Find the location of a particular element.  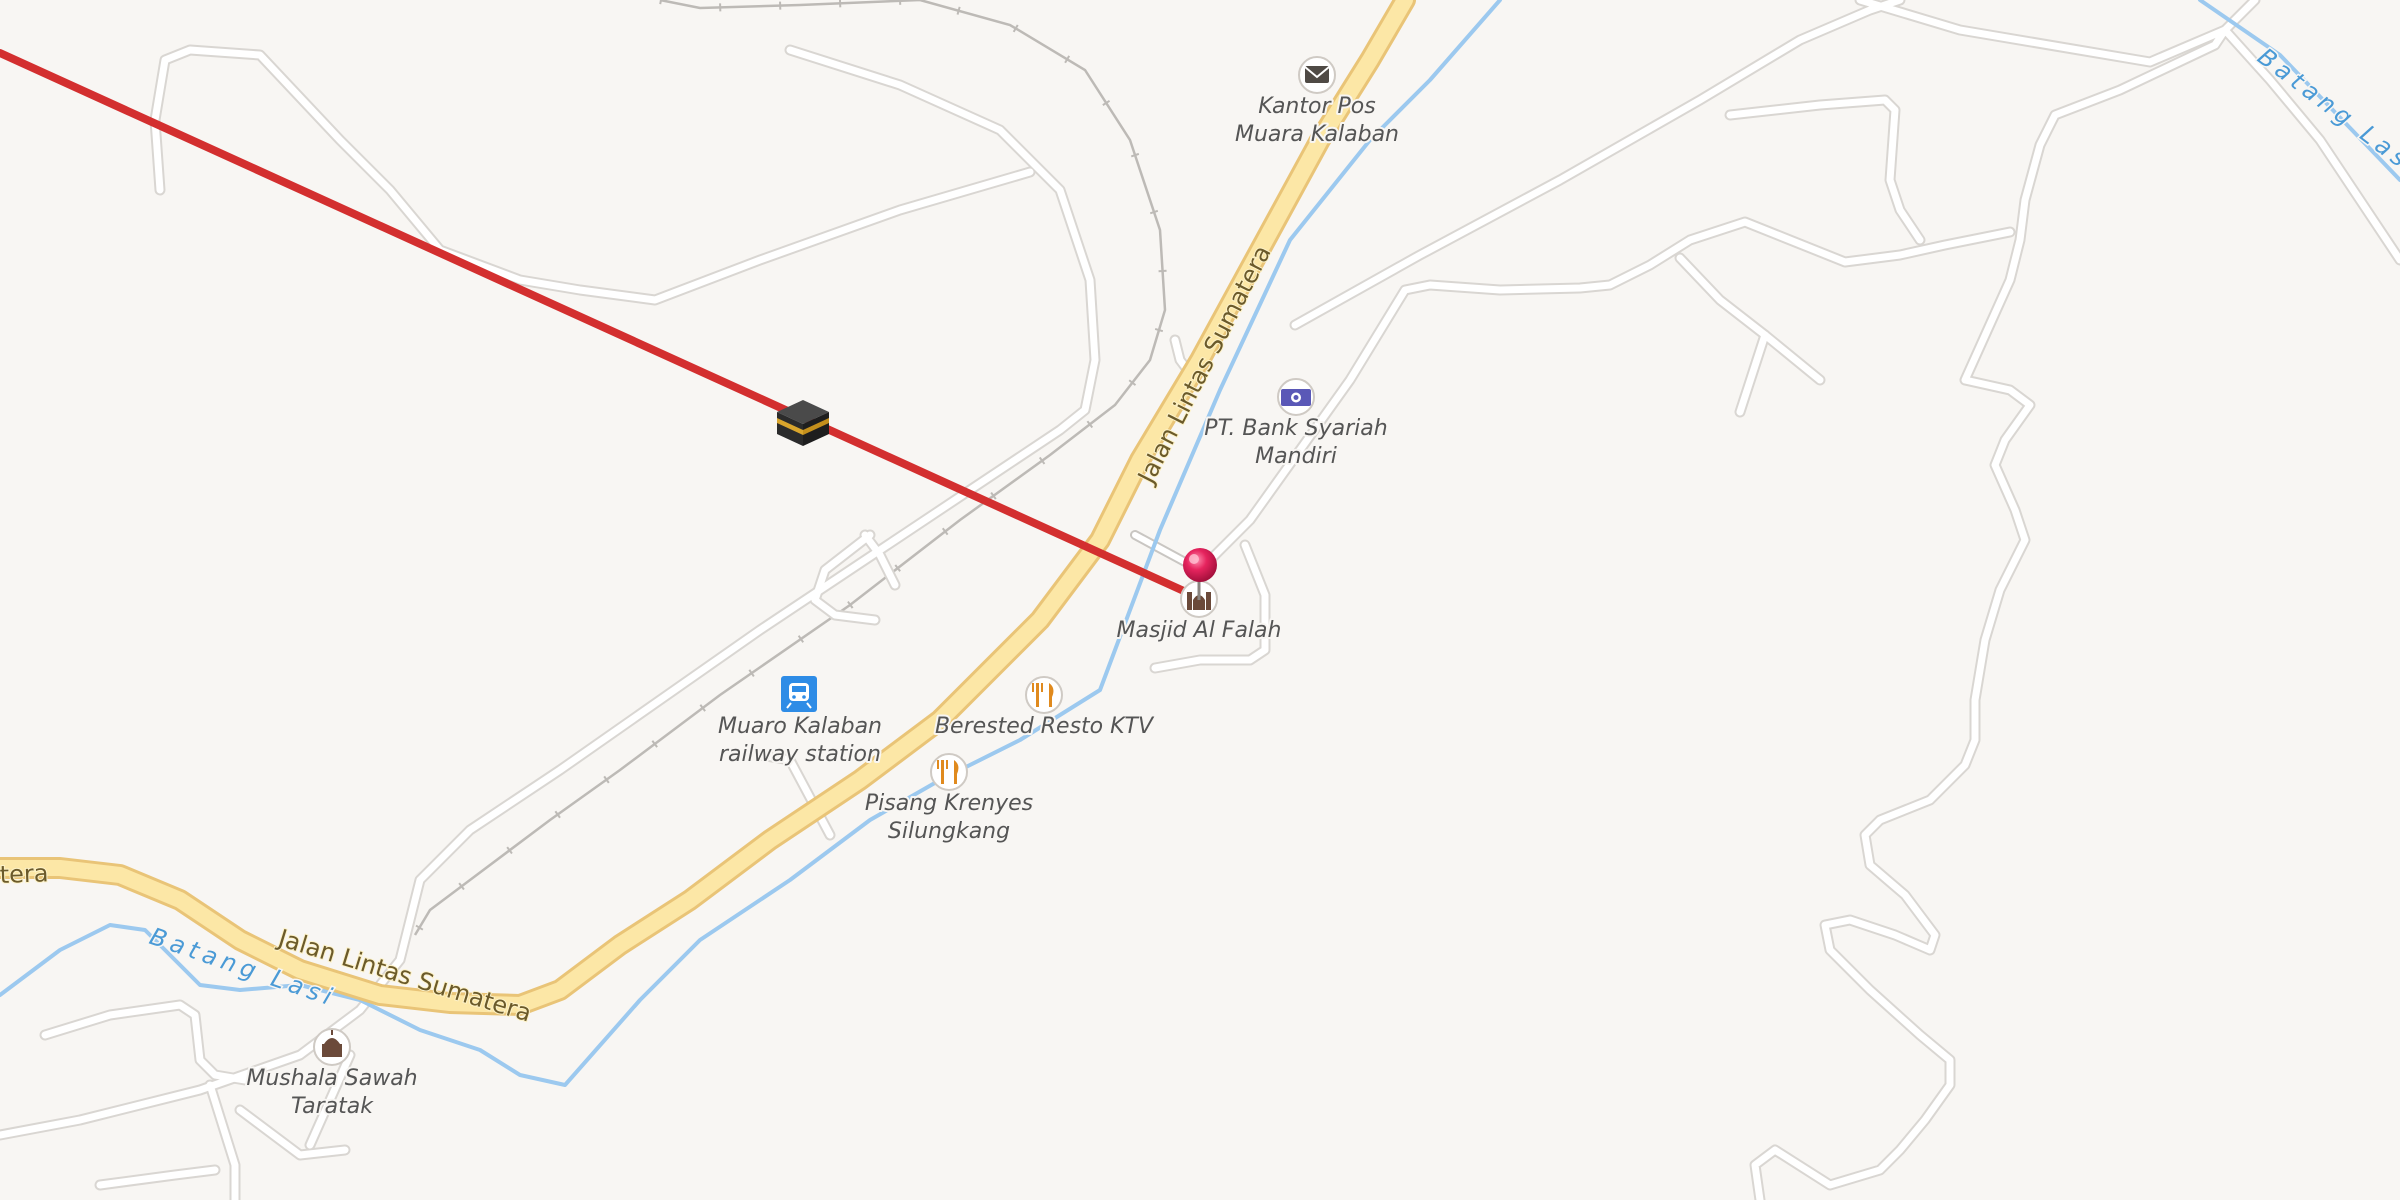

mushala-label-line2: Taratak is located at coordinates (332, 1106).